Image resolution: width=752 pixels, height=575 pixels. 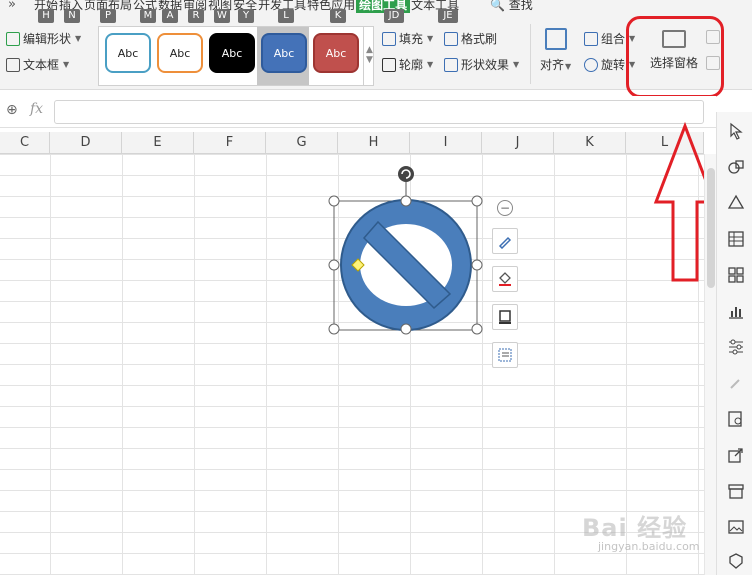 I want to click on scroll-thumb, so click(x=711, y=228).